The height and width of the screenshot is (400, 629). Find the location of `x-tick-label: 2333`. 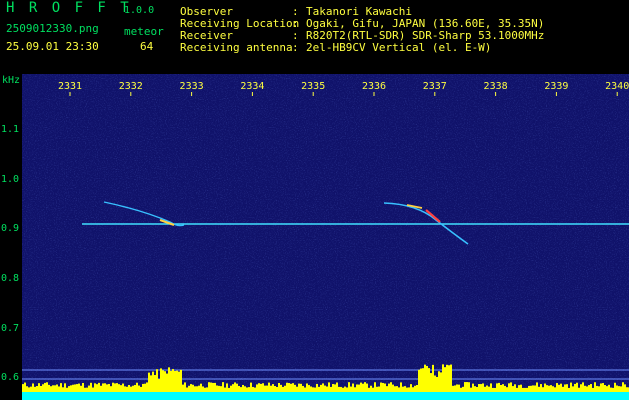

x-tick-label: 2333 is located at coordinates (192, 86).